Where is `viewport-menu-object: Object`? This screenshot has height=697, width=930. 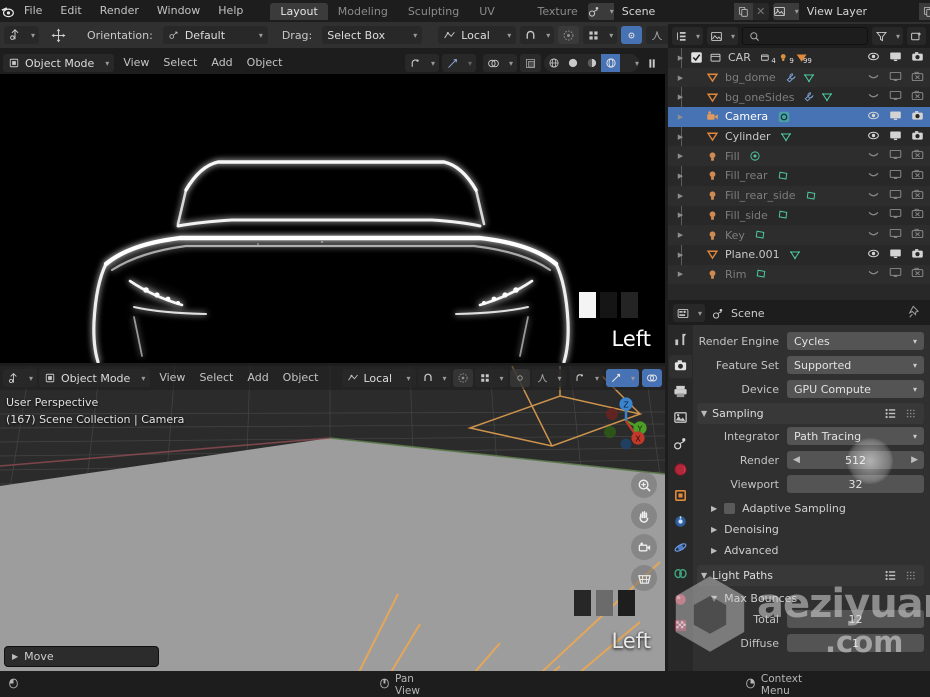 viewport-menu-object: Object is located at coordinates (265, 63).